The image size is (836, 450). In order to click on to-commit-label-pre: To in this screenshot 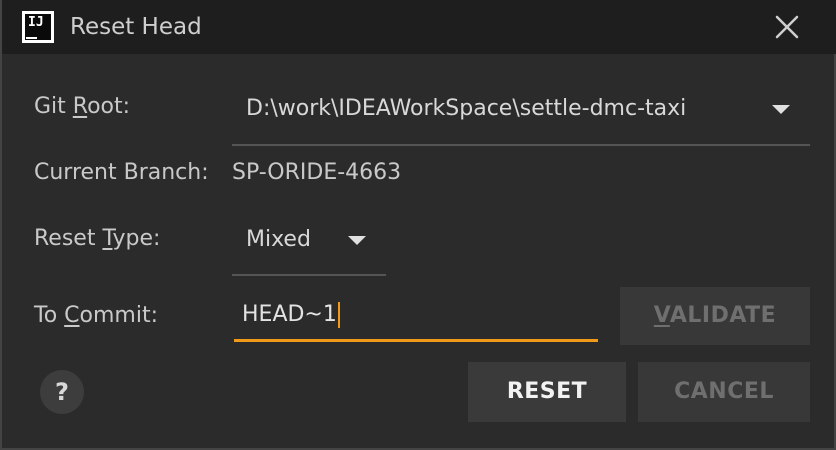, I will do `click(49, 315)`.